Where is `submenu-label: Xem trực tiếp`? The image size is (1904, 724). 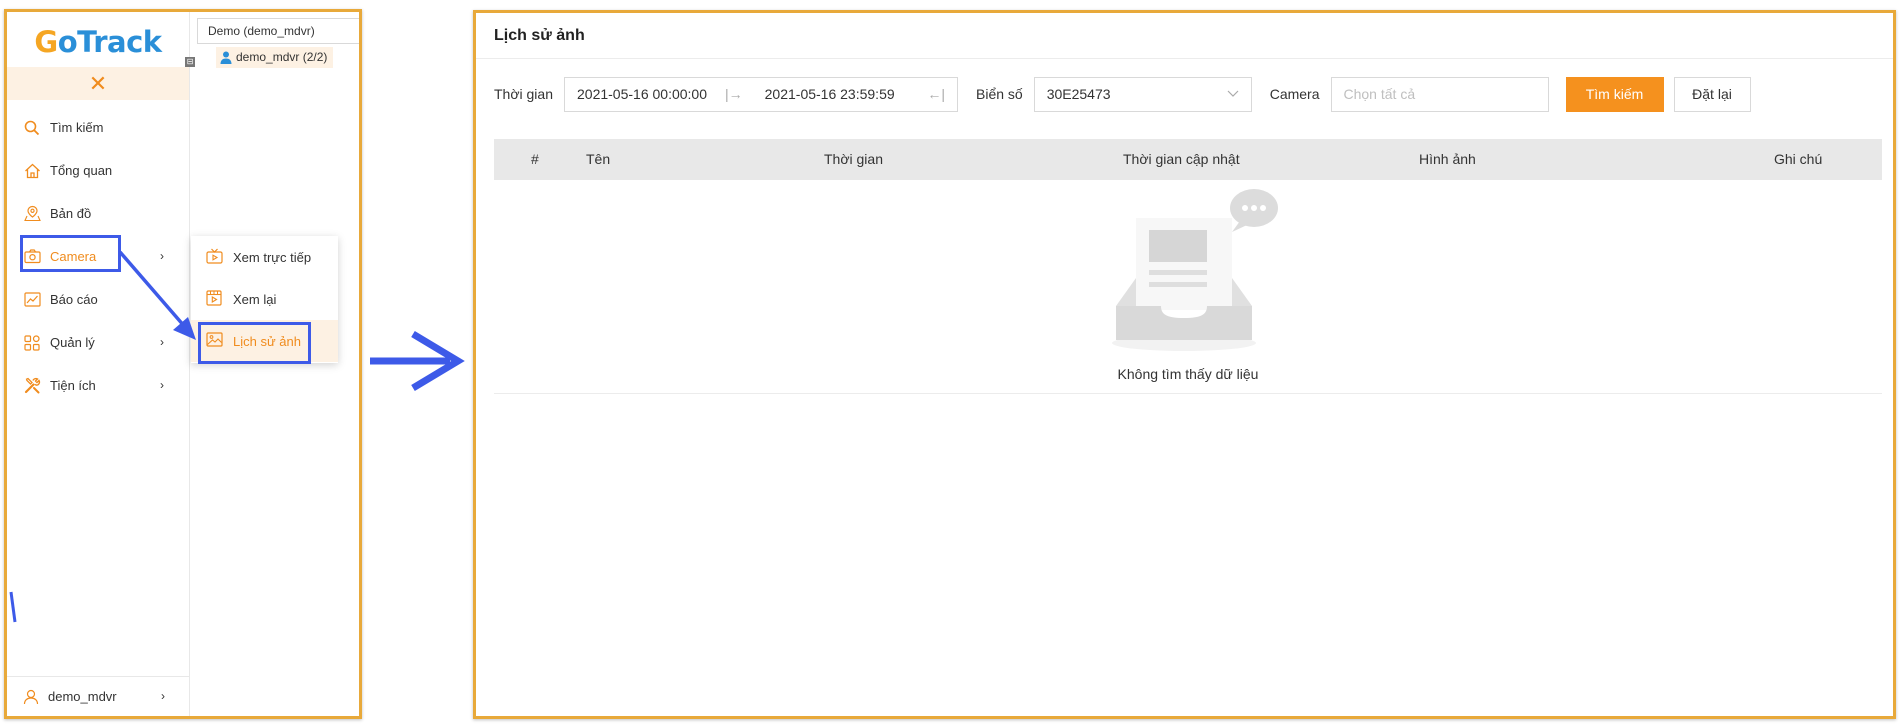 submenu-label: Xem trực tiếp is located at coordinates (272, 257).